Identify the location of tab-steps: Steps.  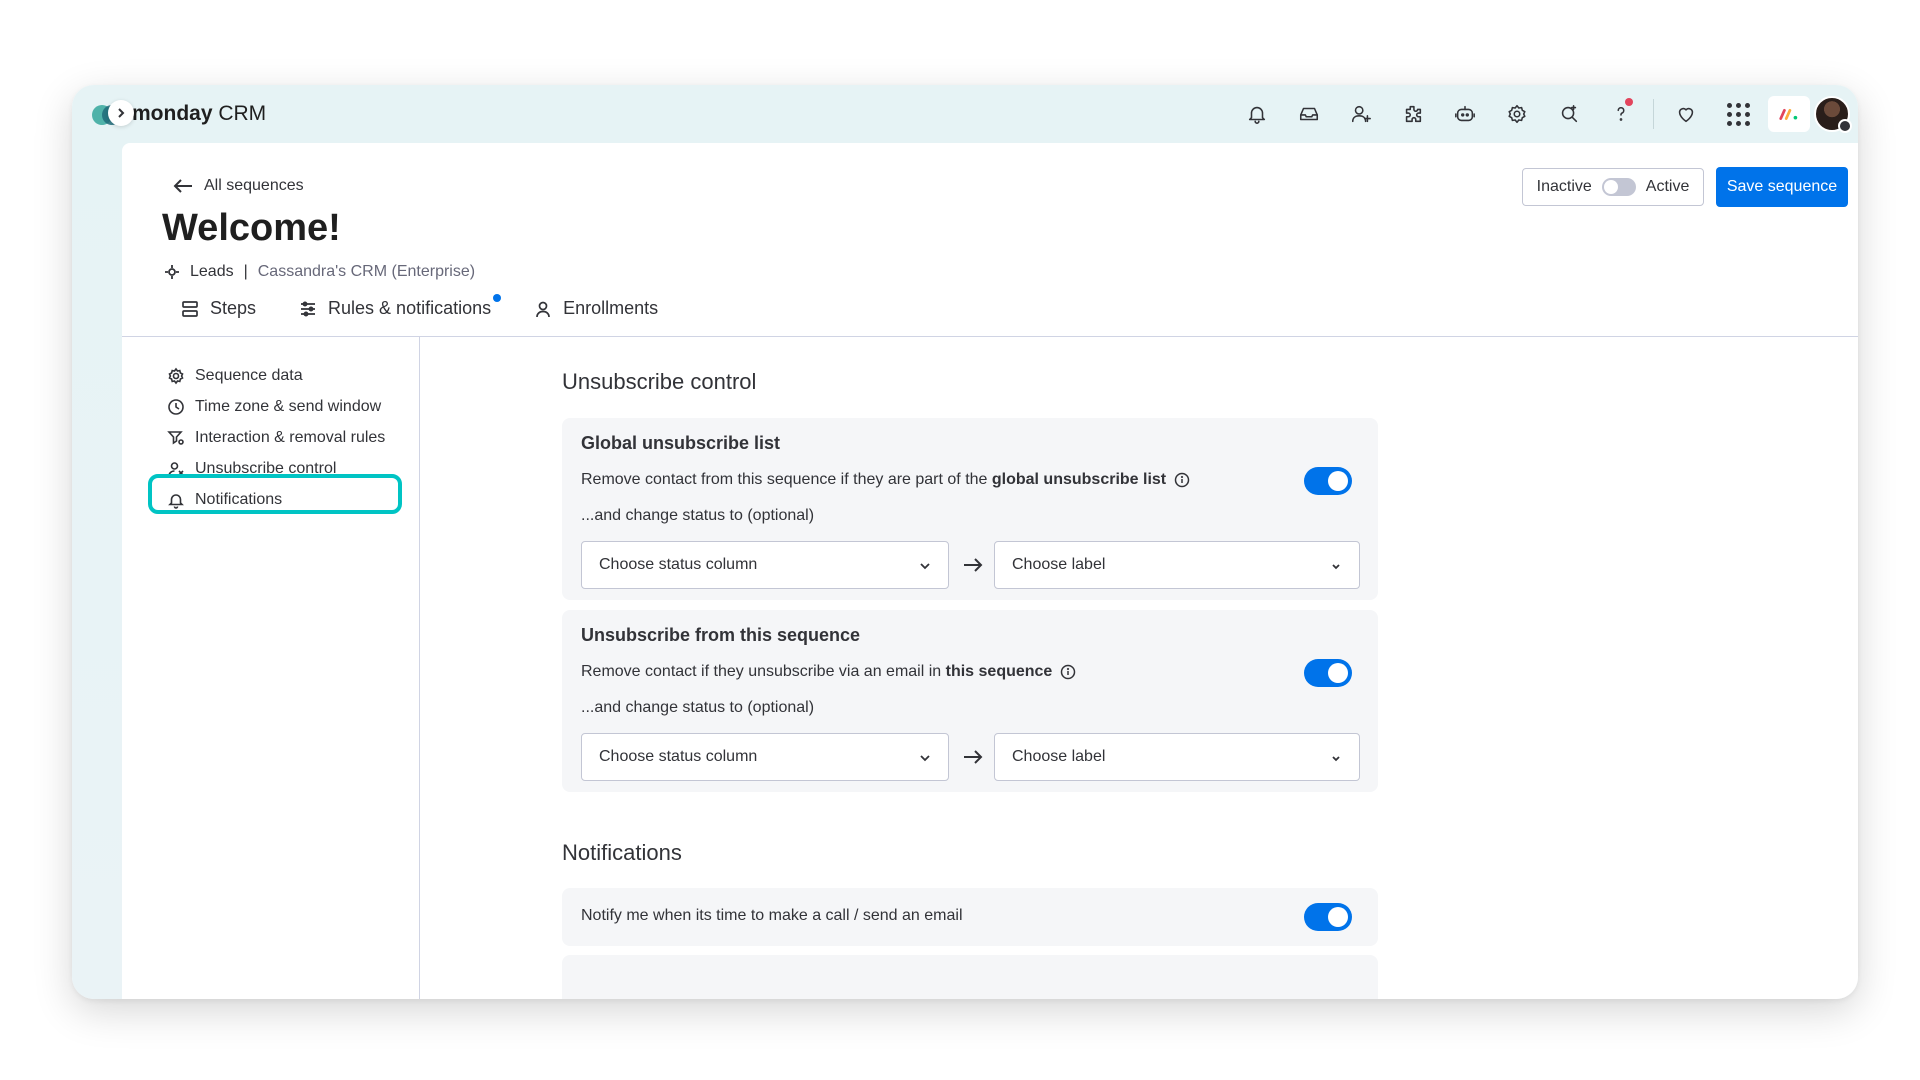
(218, 308).